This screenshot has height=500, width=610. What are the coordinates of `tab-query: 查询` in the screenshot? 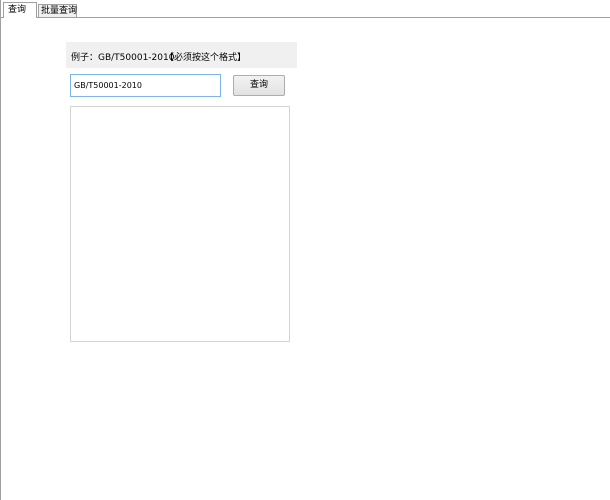 It's located at (20, 10).